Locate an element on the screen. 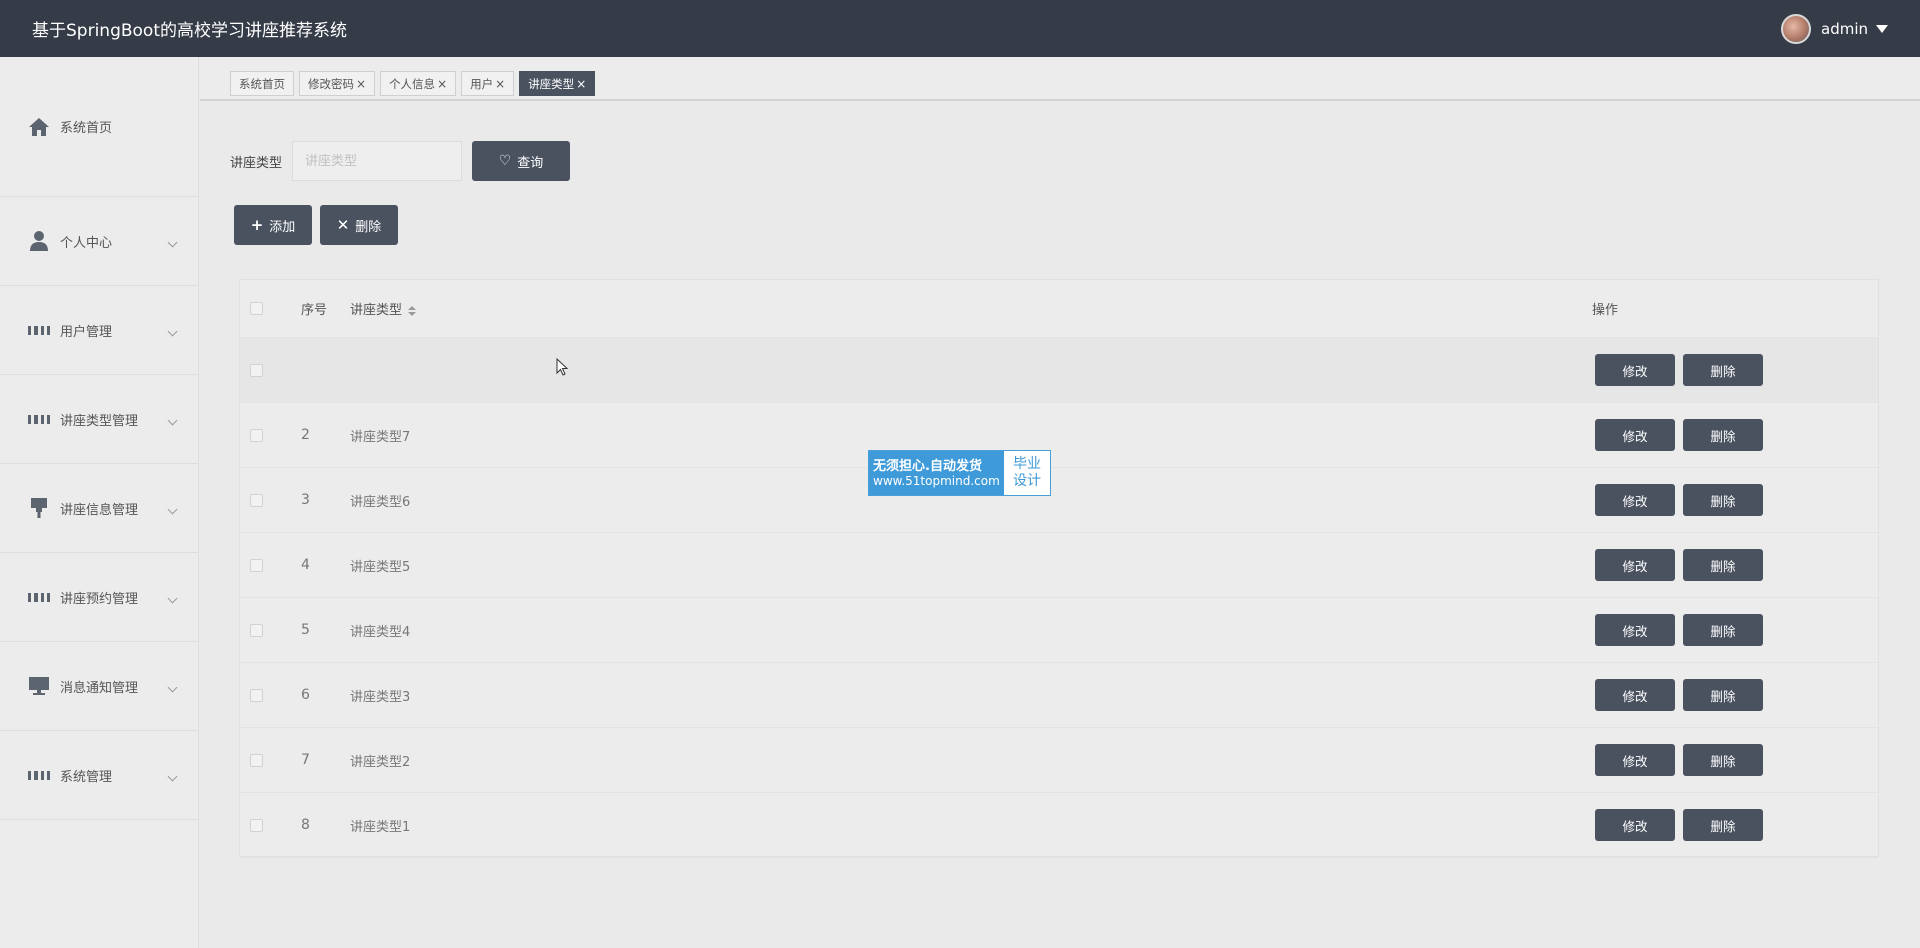 The image size is (1920, 948). search-button-label: 查询 is located at coordinates (530, 163).